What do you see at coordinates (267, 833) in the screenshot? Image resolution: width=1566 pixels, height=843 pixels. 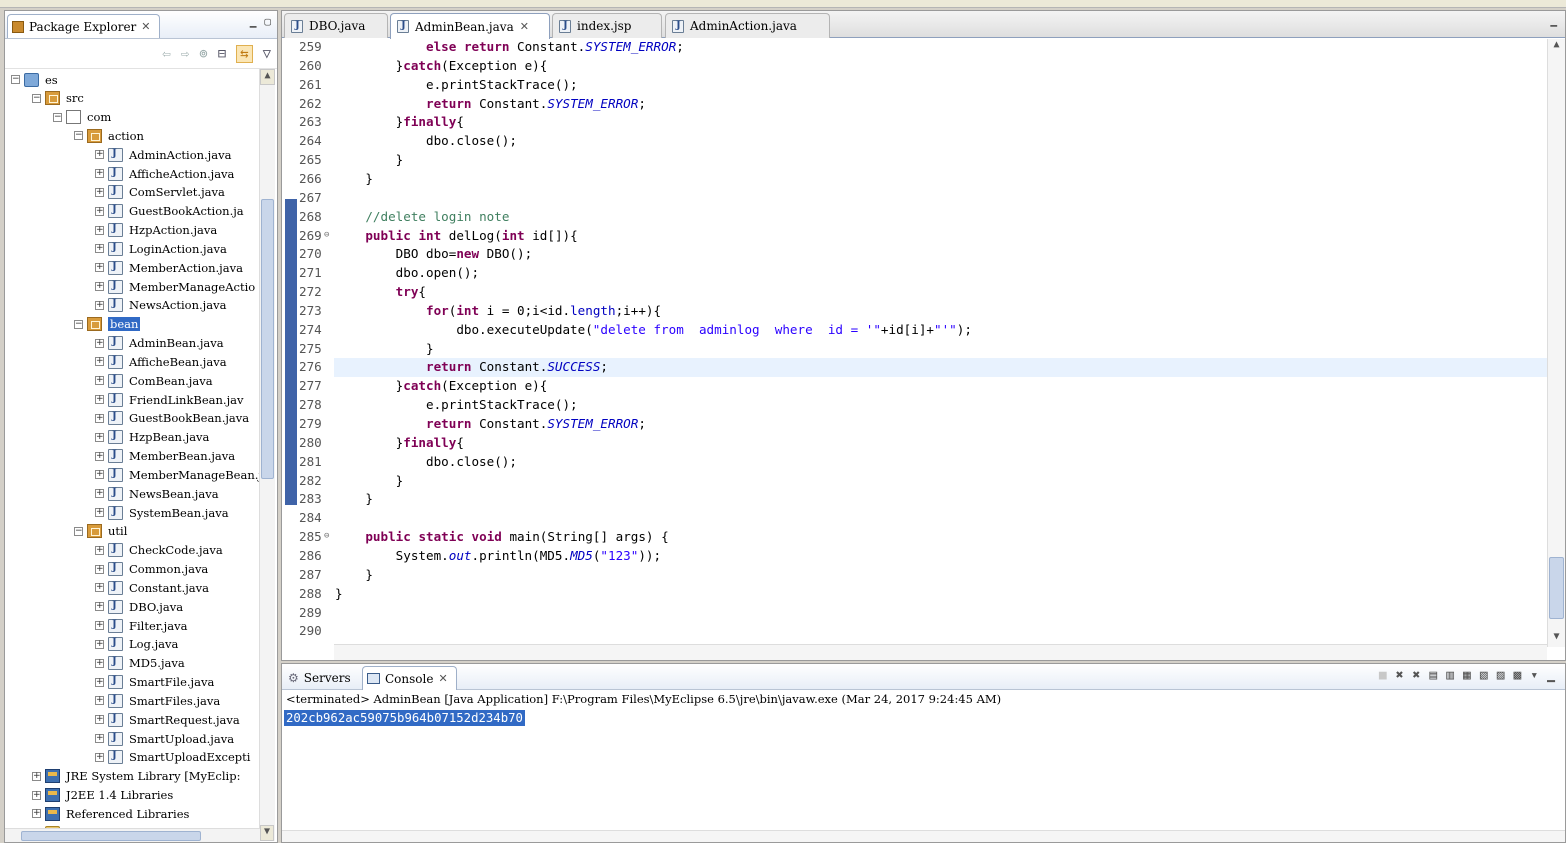 I see `scroll-down-icon: ▼` at bounding box center [267, 833].